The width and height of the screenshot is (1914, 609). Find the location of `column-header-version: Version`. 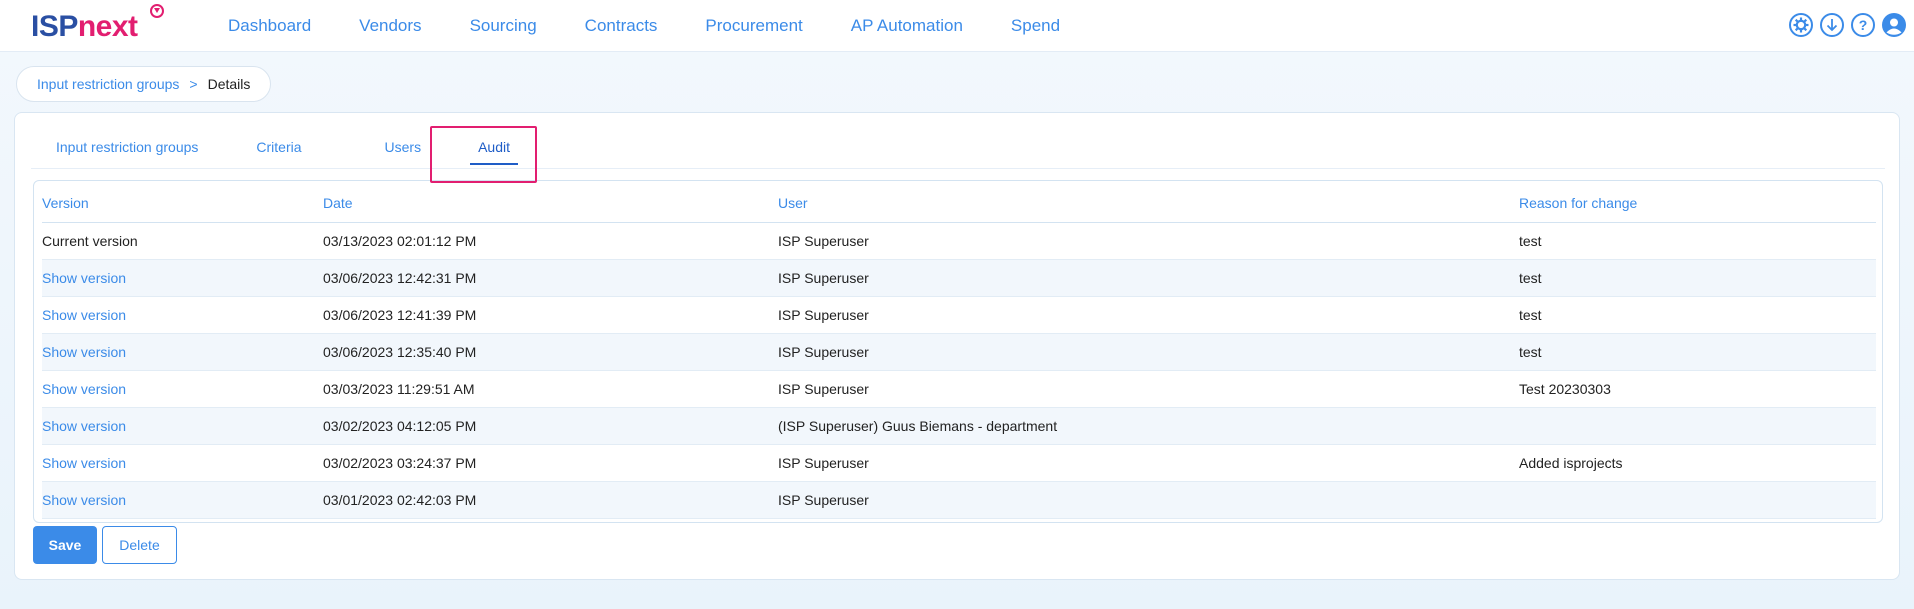

column-header-version: Version is located at coordinates (182, 202).